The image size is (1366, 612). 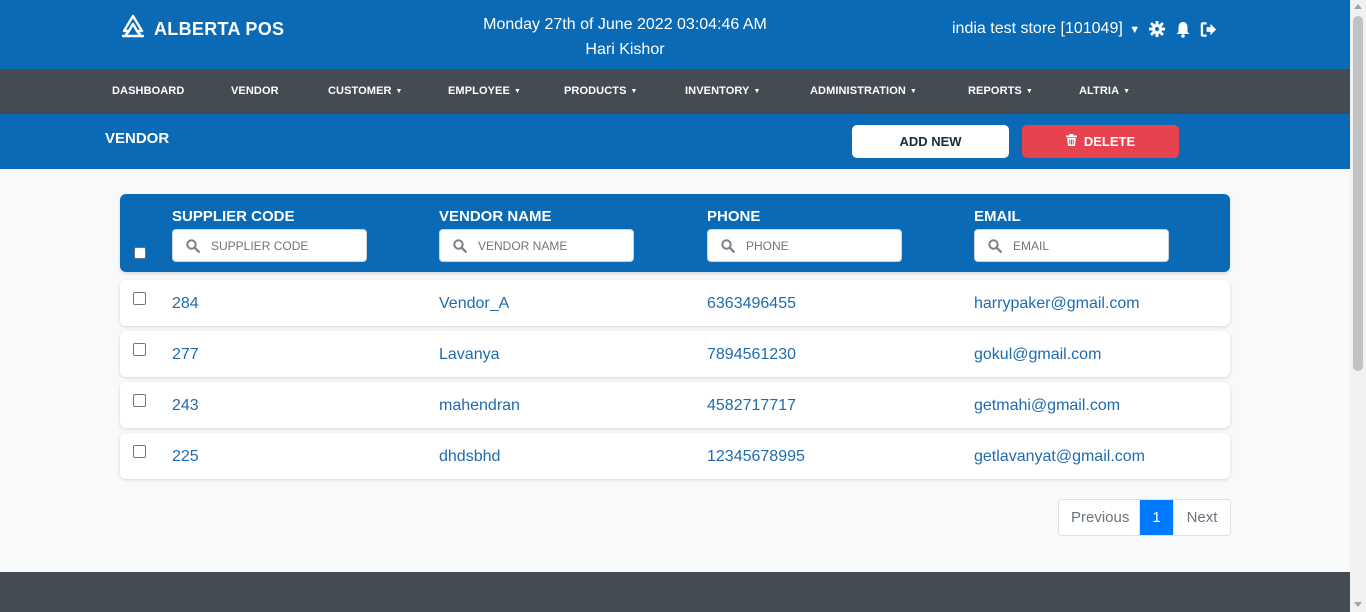 What do you see at coordinates (1109, 141) in the screenshot?
I see `button-label: DELETE` at bounding box center [1109, 141].